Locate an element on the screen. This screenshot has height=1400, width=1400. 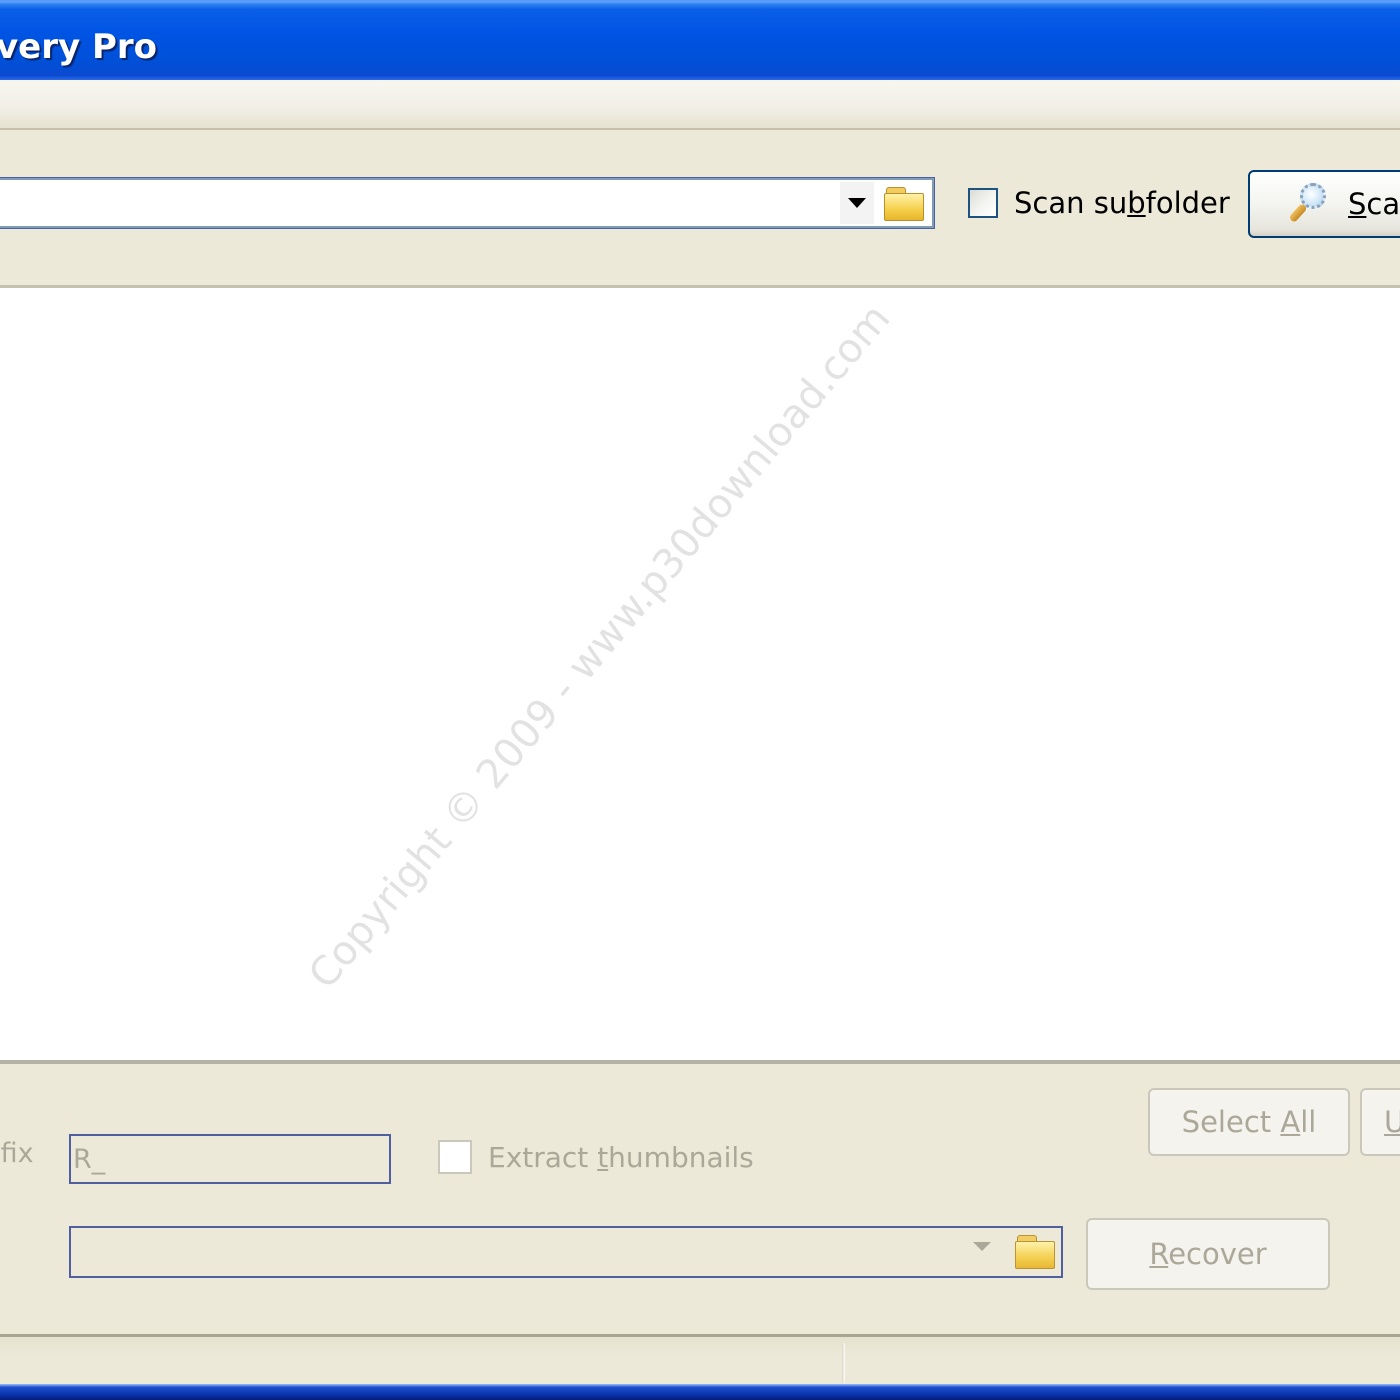
unselect-all-label: U is located at coordinates (1392, 1122).